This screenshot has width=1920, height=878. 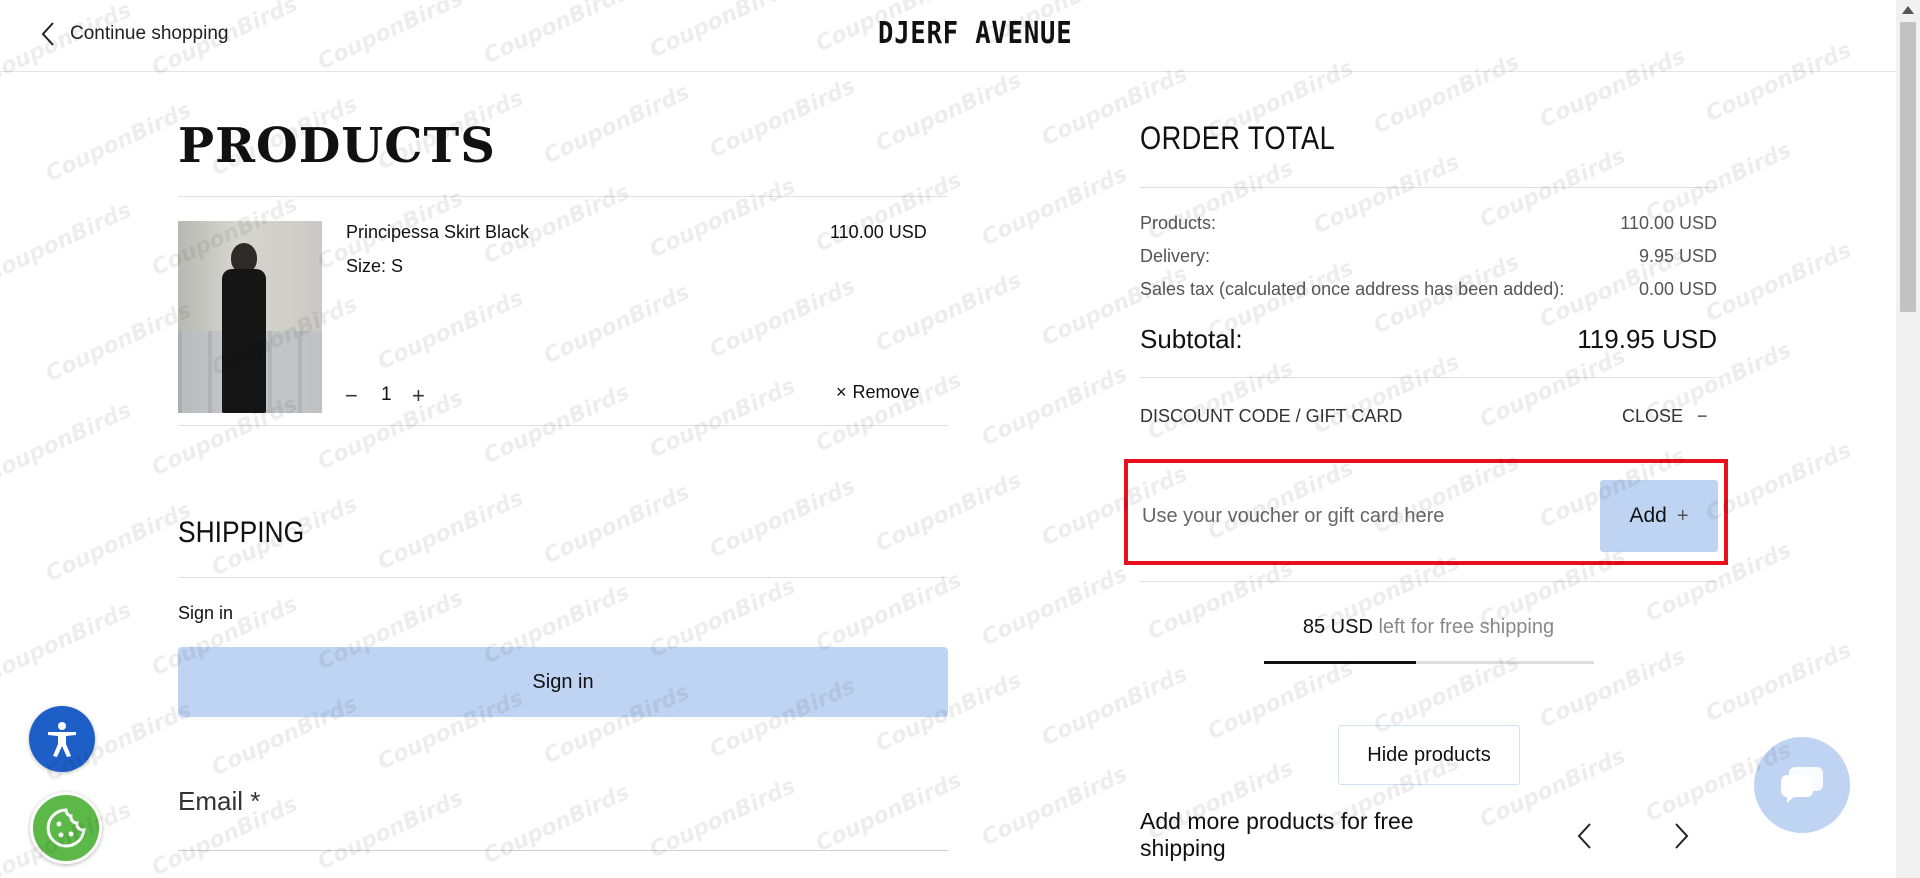 I want to click on voucher-add-button: Add +, so click(x=1659, y=516).